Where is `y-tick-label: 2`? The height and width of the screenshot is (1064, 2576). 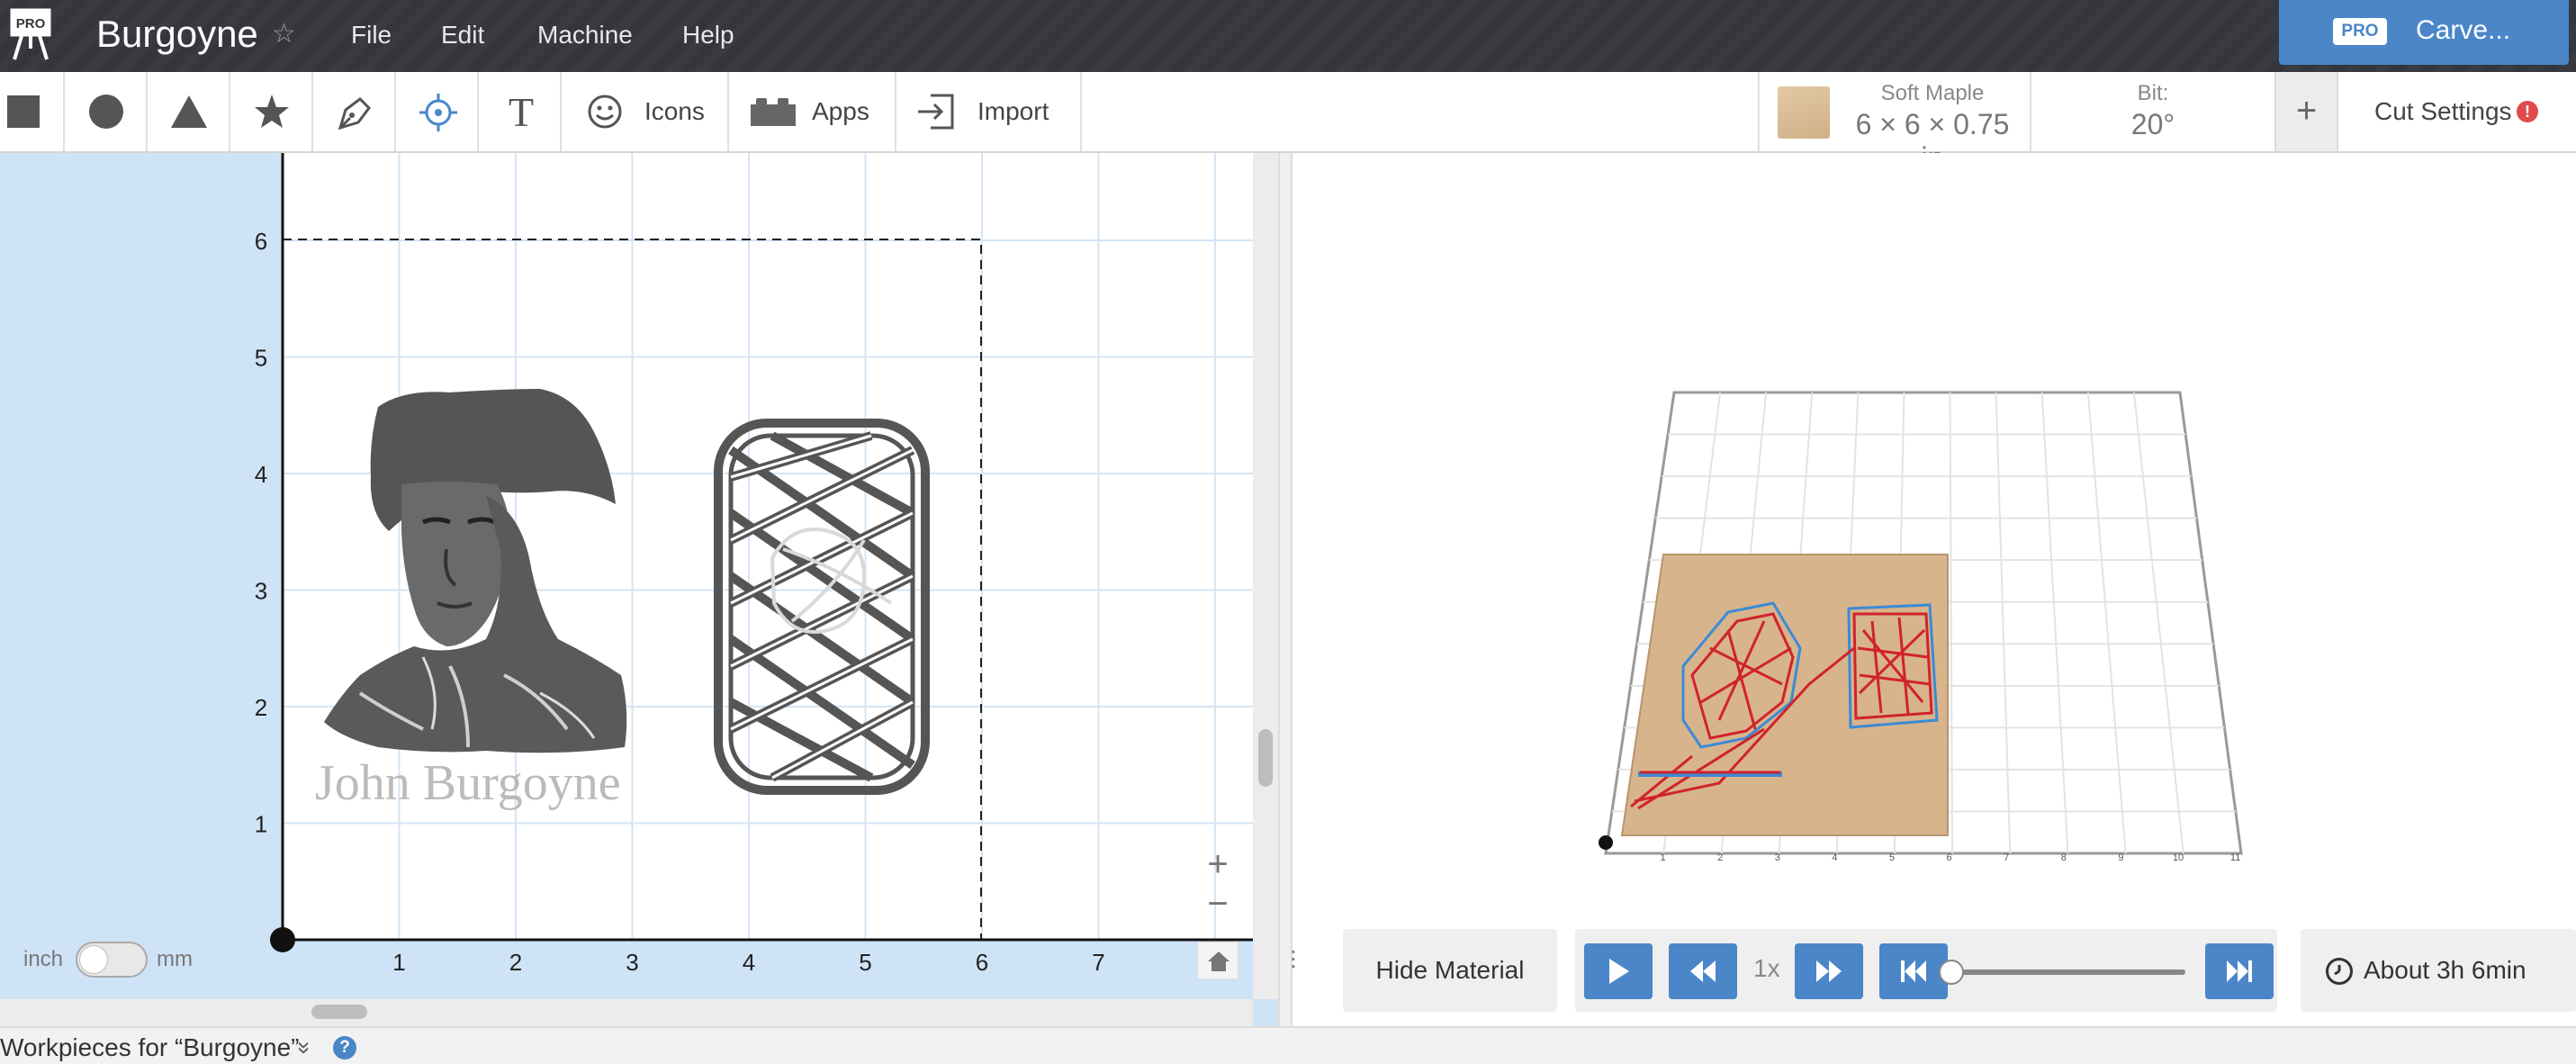
y-tick-label: 2 is located at coordinates (261, 707).